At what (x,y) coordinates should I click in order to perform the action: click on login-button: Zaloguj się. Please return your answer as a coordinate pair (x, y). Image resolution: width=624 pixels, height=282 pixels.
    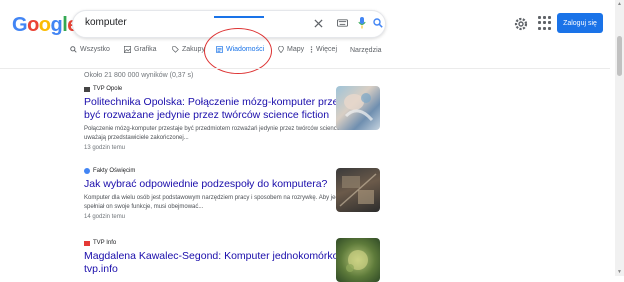
    Looking at the image, I should click on (580, 23).